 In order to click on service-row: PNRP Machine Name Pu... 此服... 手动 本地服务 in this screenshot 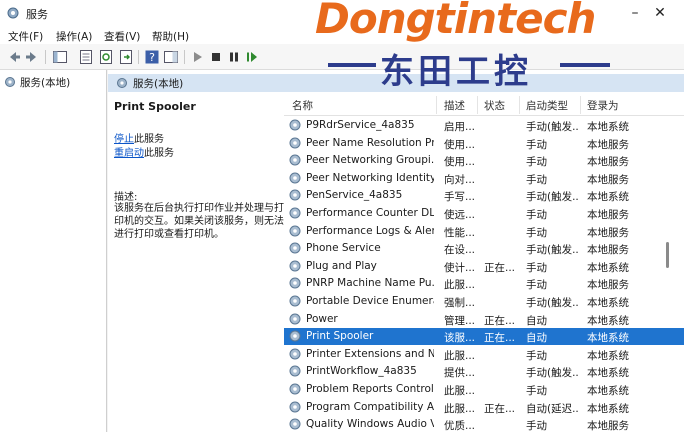, I will do `click(484, 283)`.